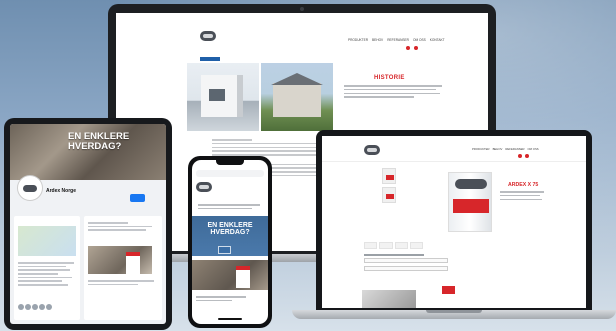  I want to click on follower-avatars, so click(35, 307).